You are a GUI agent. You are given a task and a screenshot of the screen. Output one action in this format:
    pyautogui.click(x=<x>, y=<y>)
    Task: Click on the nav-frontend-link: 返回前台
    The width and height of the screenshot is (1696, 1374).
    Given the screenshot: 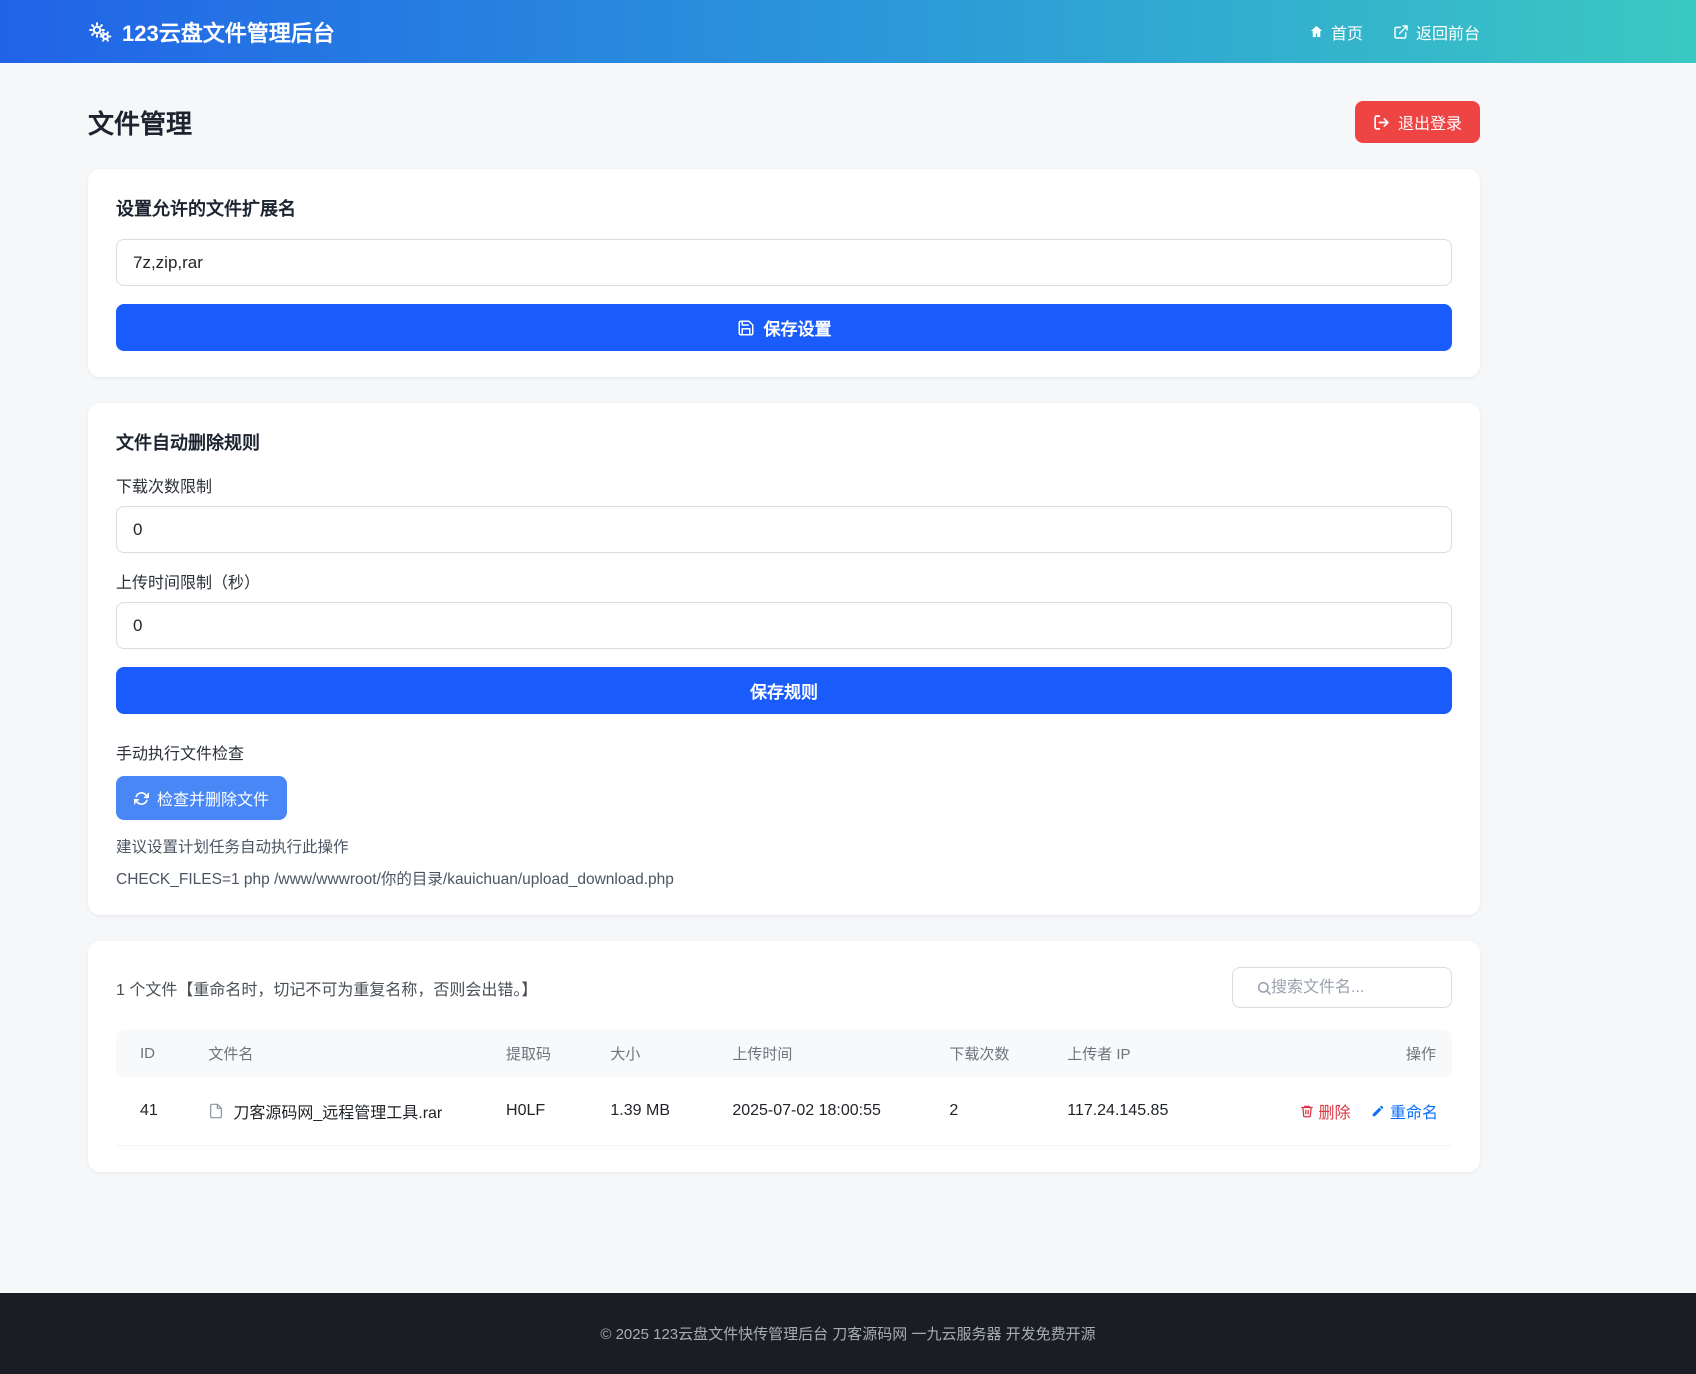 What is the action you would take?
    pyautogui.click(x=1436, y=32)
    